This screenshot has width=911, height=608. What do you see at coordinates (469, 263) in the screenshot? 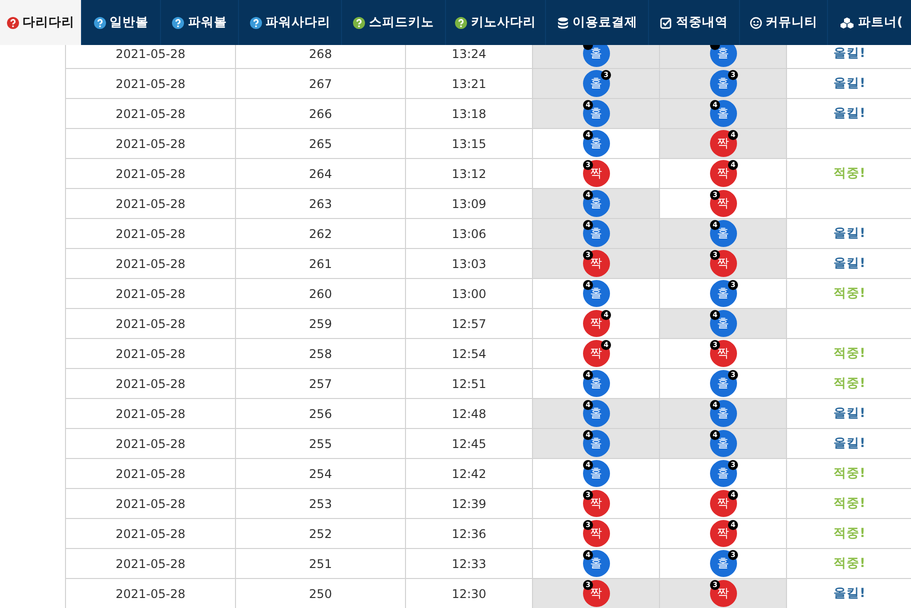
I see `time-cell: 13:03` at bounding box center [469, 263].